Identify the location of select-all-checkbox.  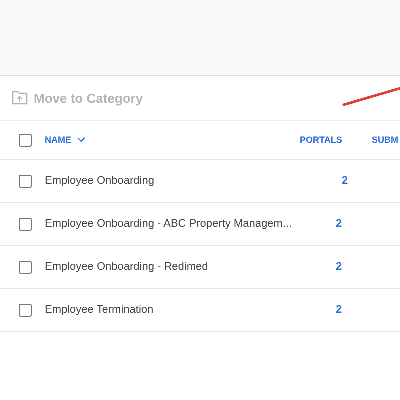
(25, 140).